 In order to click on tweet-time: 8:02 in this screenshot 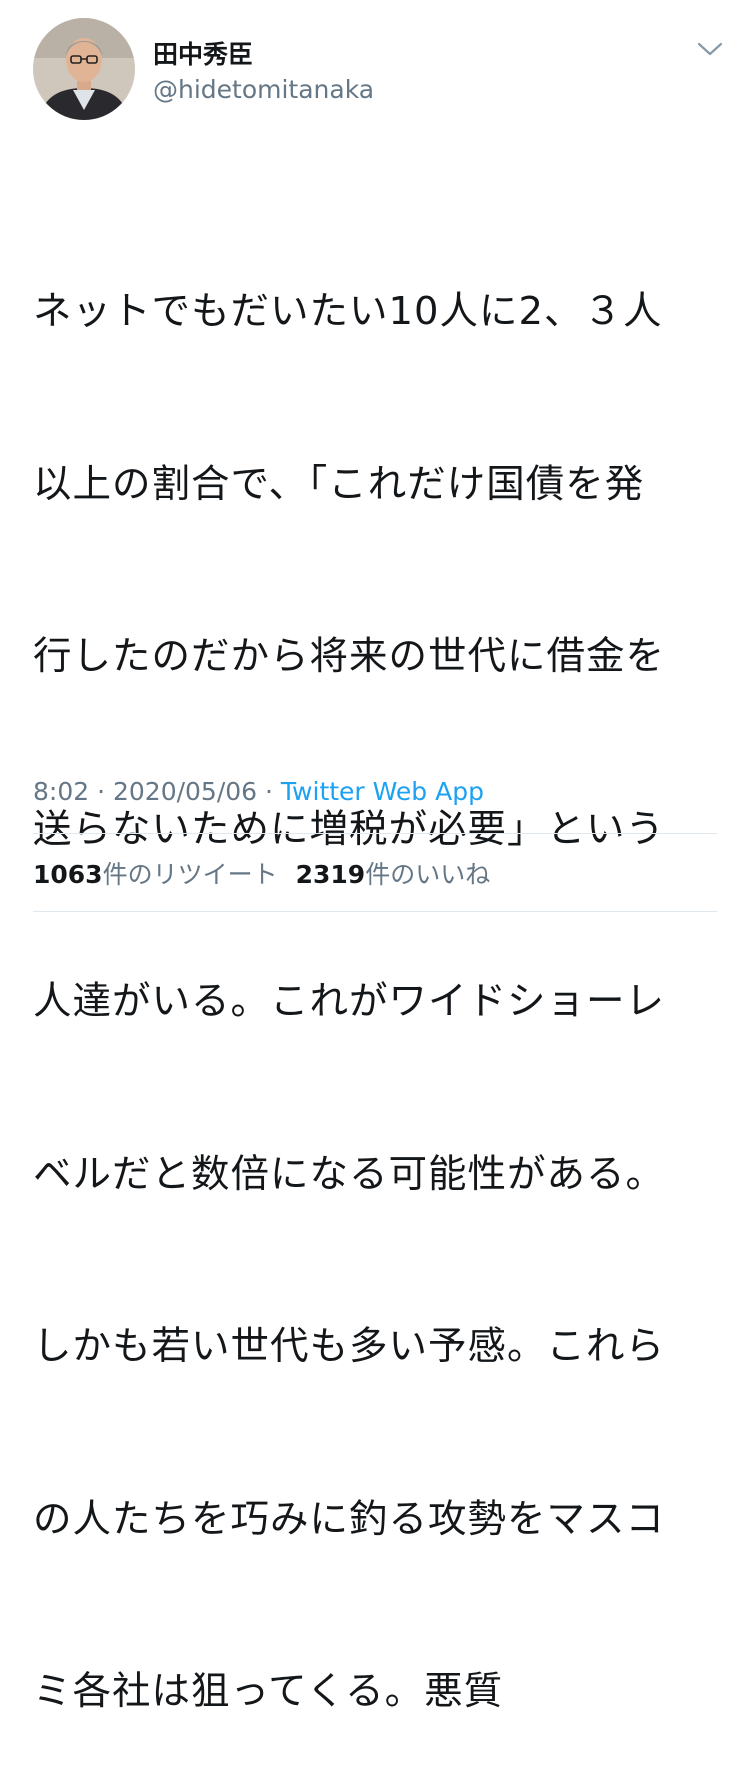, I will do `click(61, 791)`.